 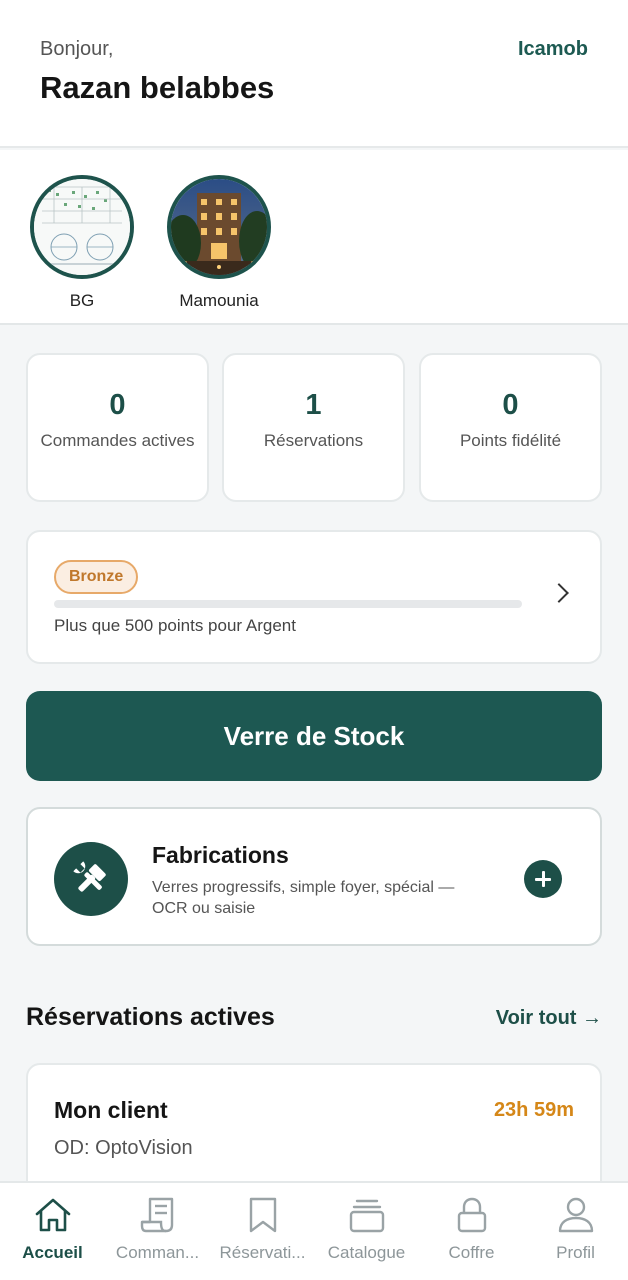 What do you see at coordinates (553, 49) in the screenshot?
I see `brand-link: Icamob` at bounding box center [553, 49].